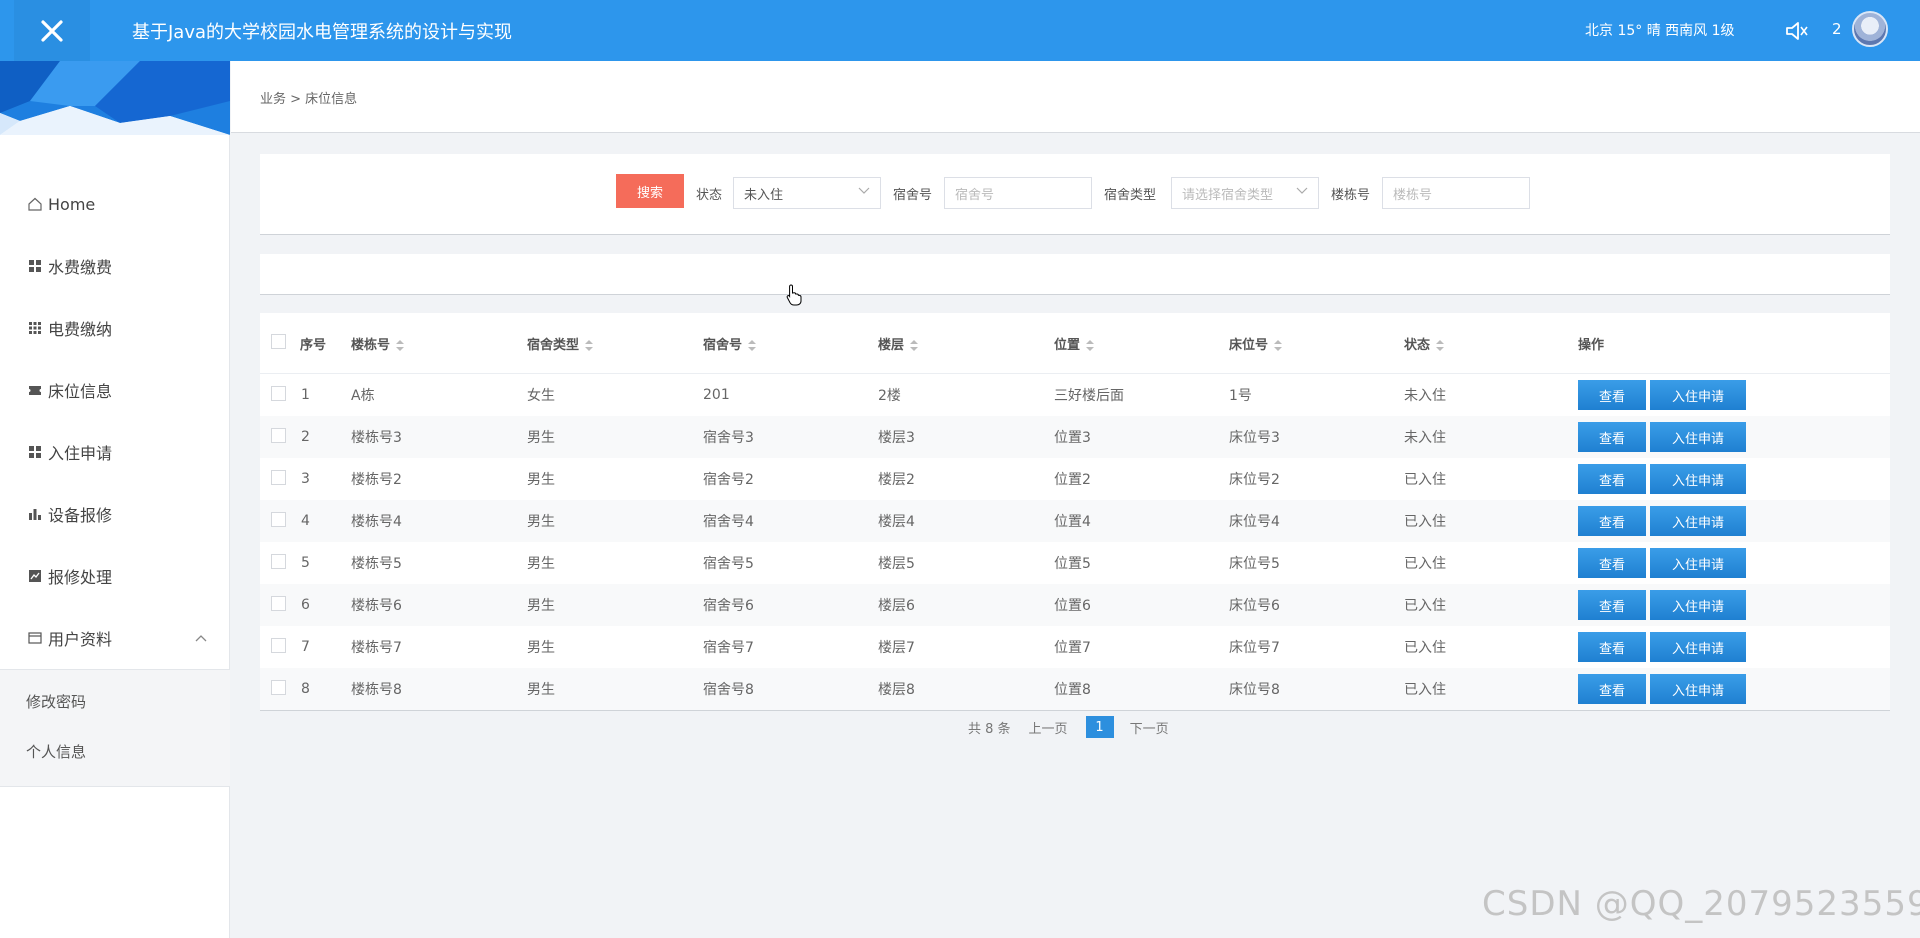  I want to click on sidebar-item-electric-fee: 电费缴纳, so click(115, 328).